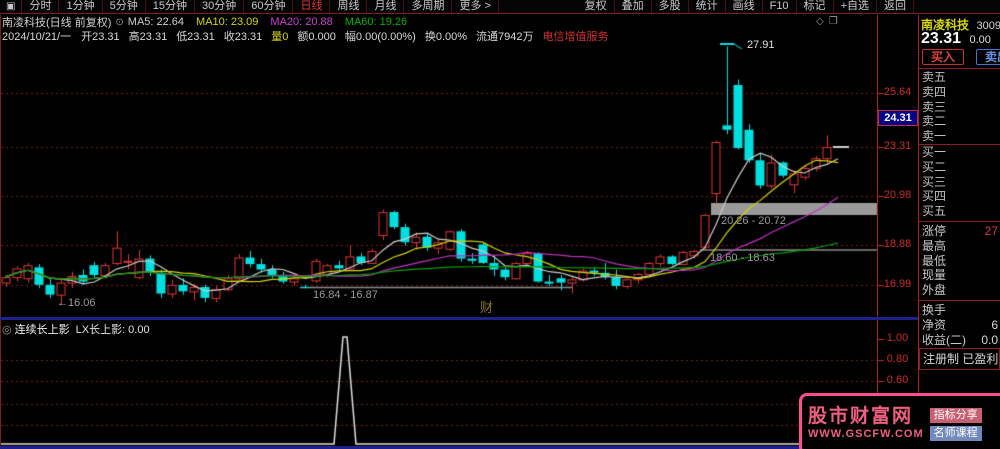 This screenshot has width=1000, height=449. Describe the element at coordinates (349, 6) in the screenshot. I see `toolbar-period-tab: 周线` at that location.